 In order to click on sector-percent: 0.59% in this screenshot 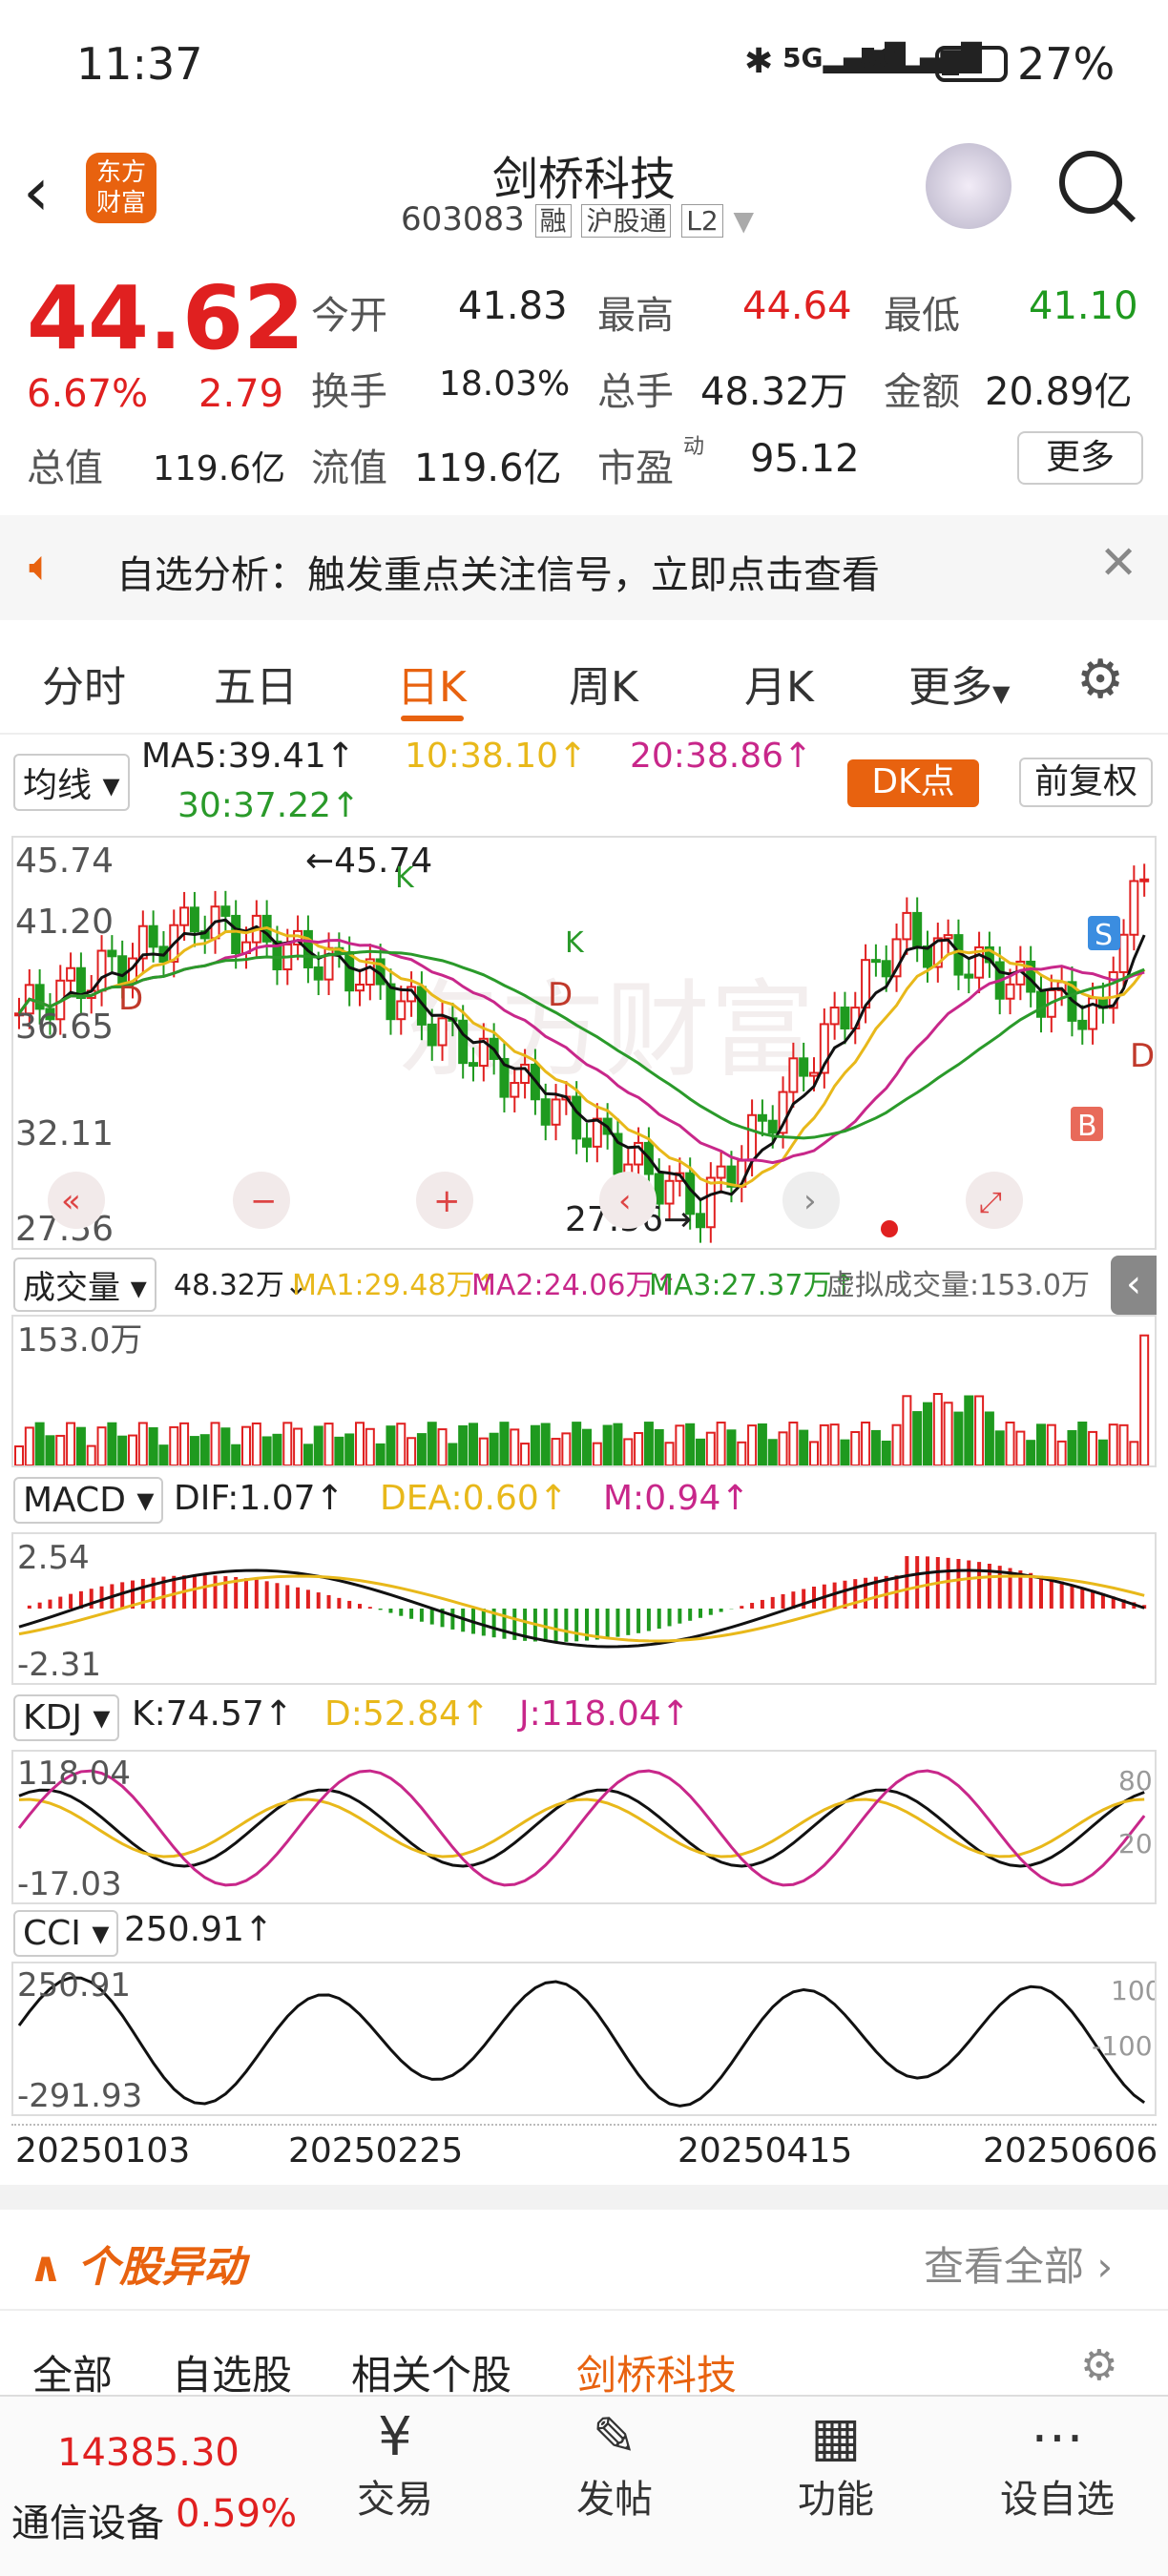, I will do `click(236, 2514)`.